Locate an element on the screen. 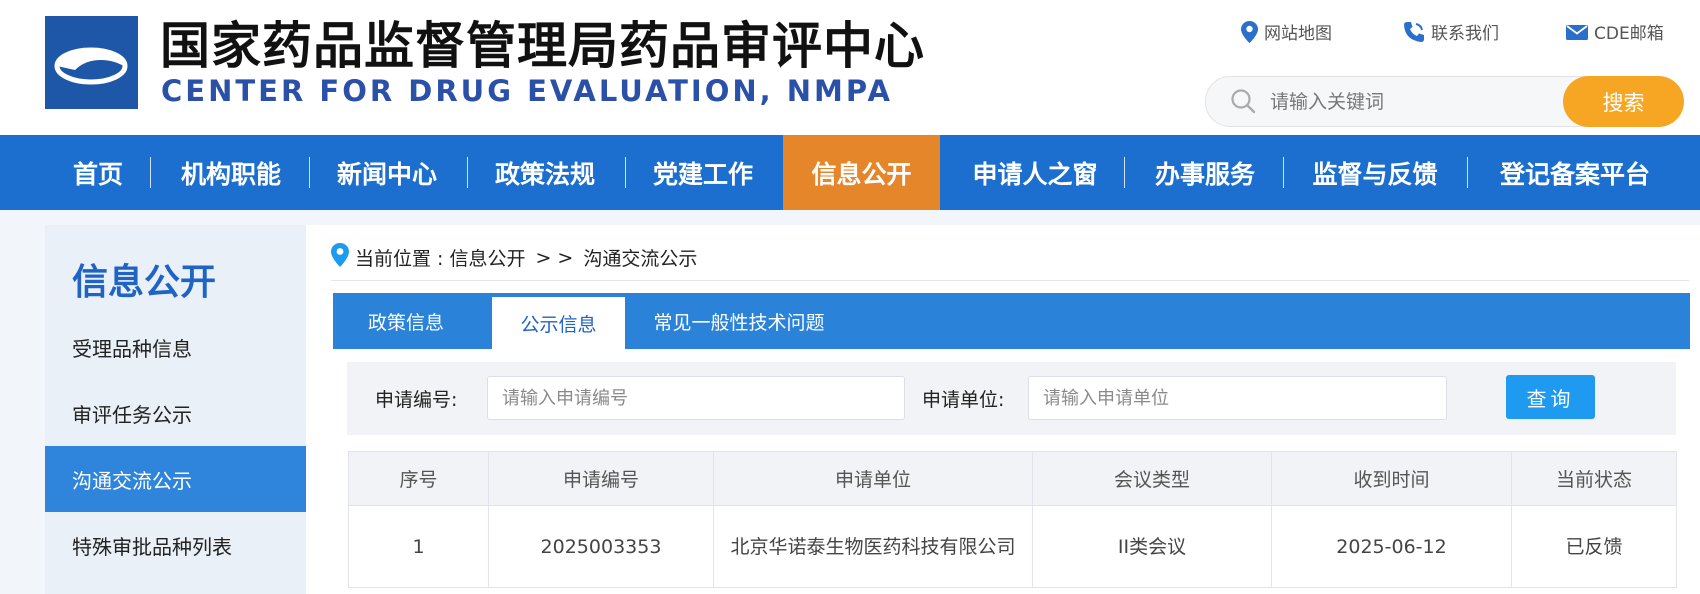  cell-applicant: 北京华诺泰生物医药科技有限公司 is located at coordinates (873, 546).